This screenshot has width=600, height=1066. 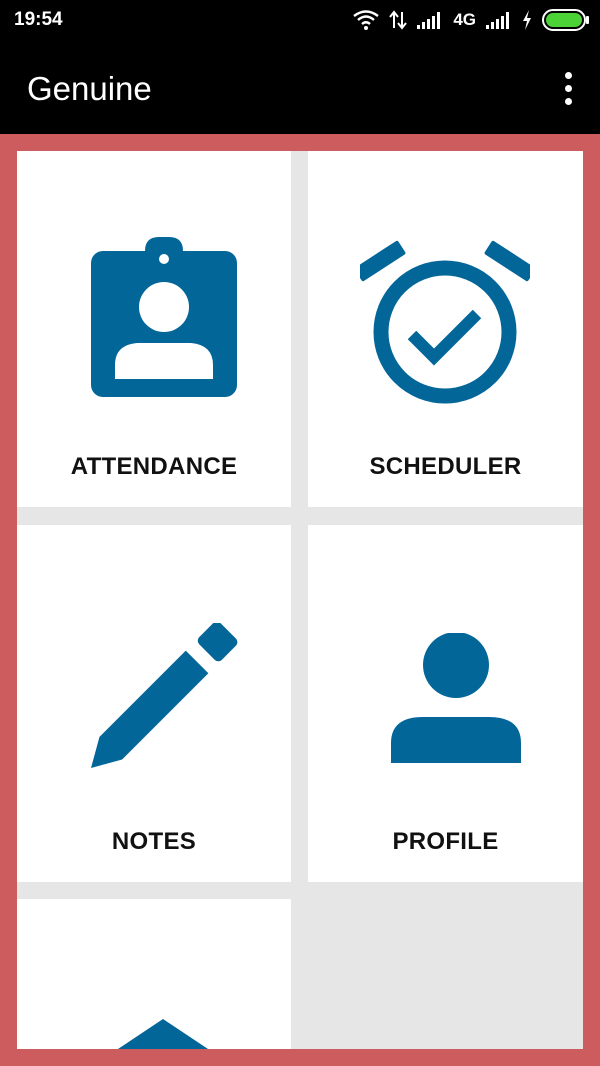 I want to click on data-transfer-icon, so click(x=398, y=20).